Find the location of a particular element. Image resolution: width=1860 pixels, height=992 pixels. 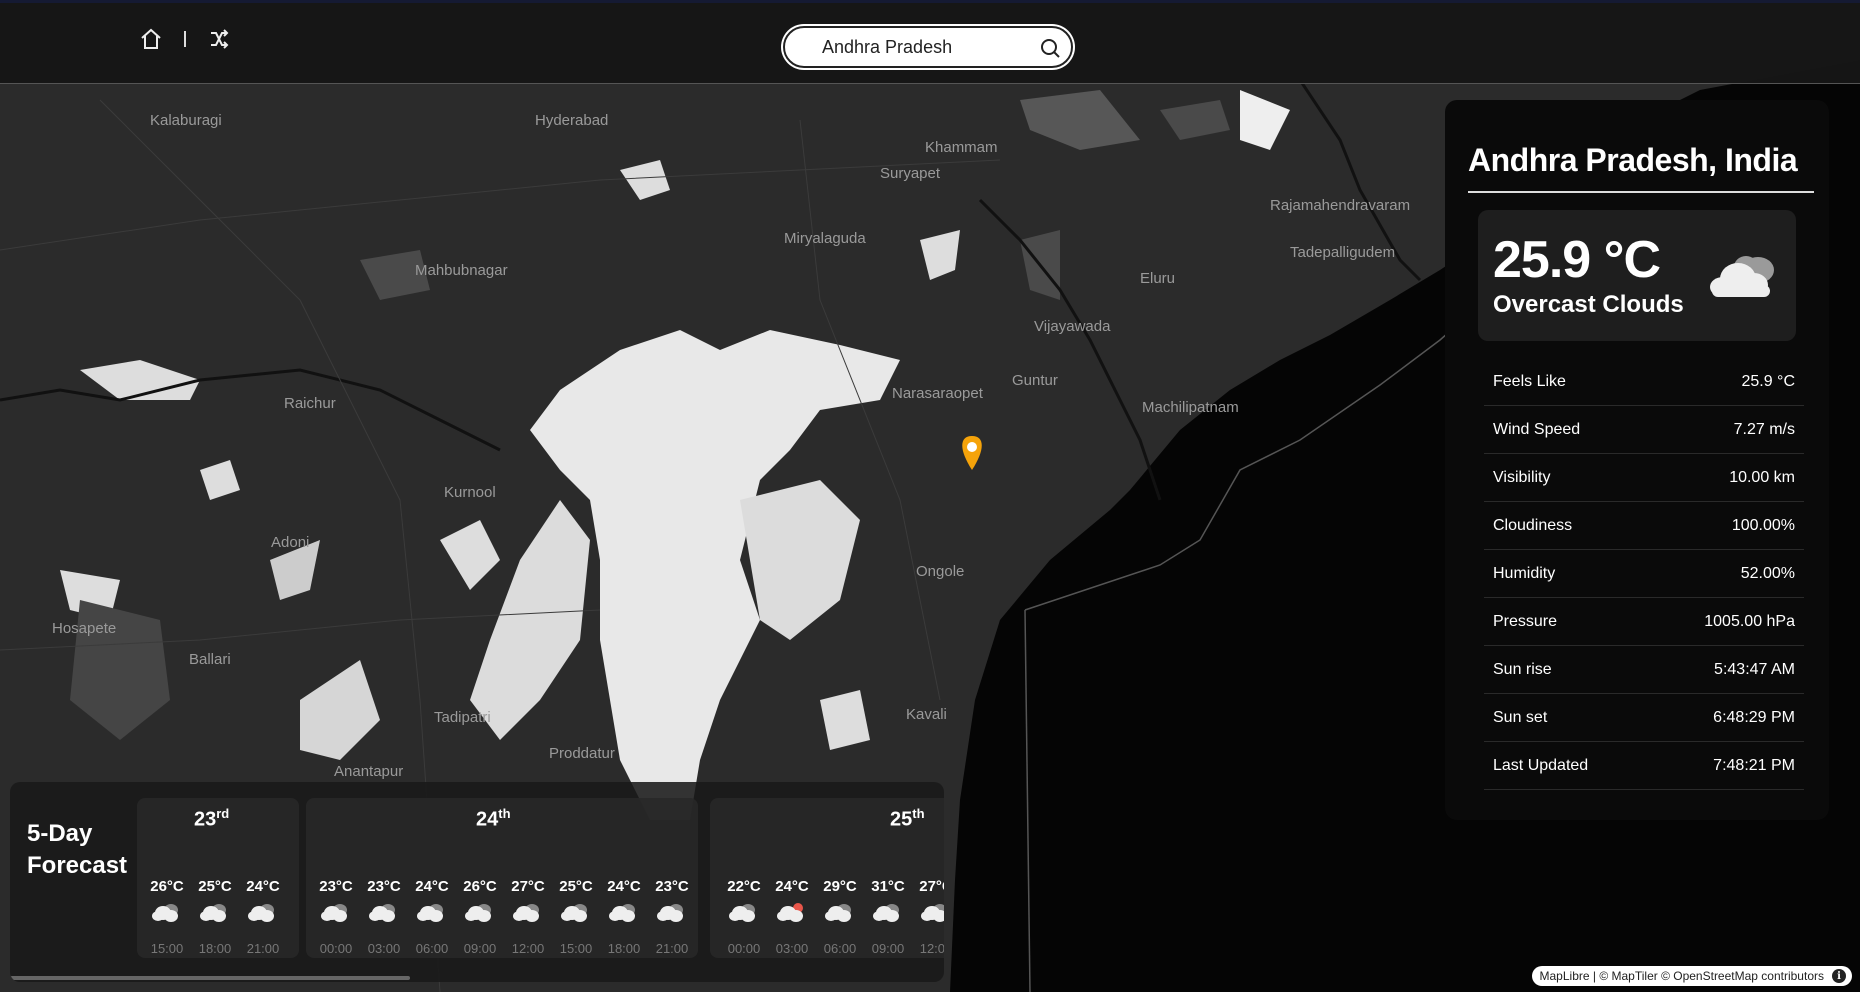

info-icon: i is located at coordinates (1839, 976).